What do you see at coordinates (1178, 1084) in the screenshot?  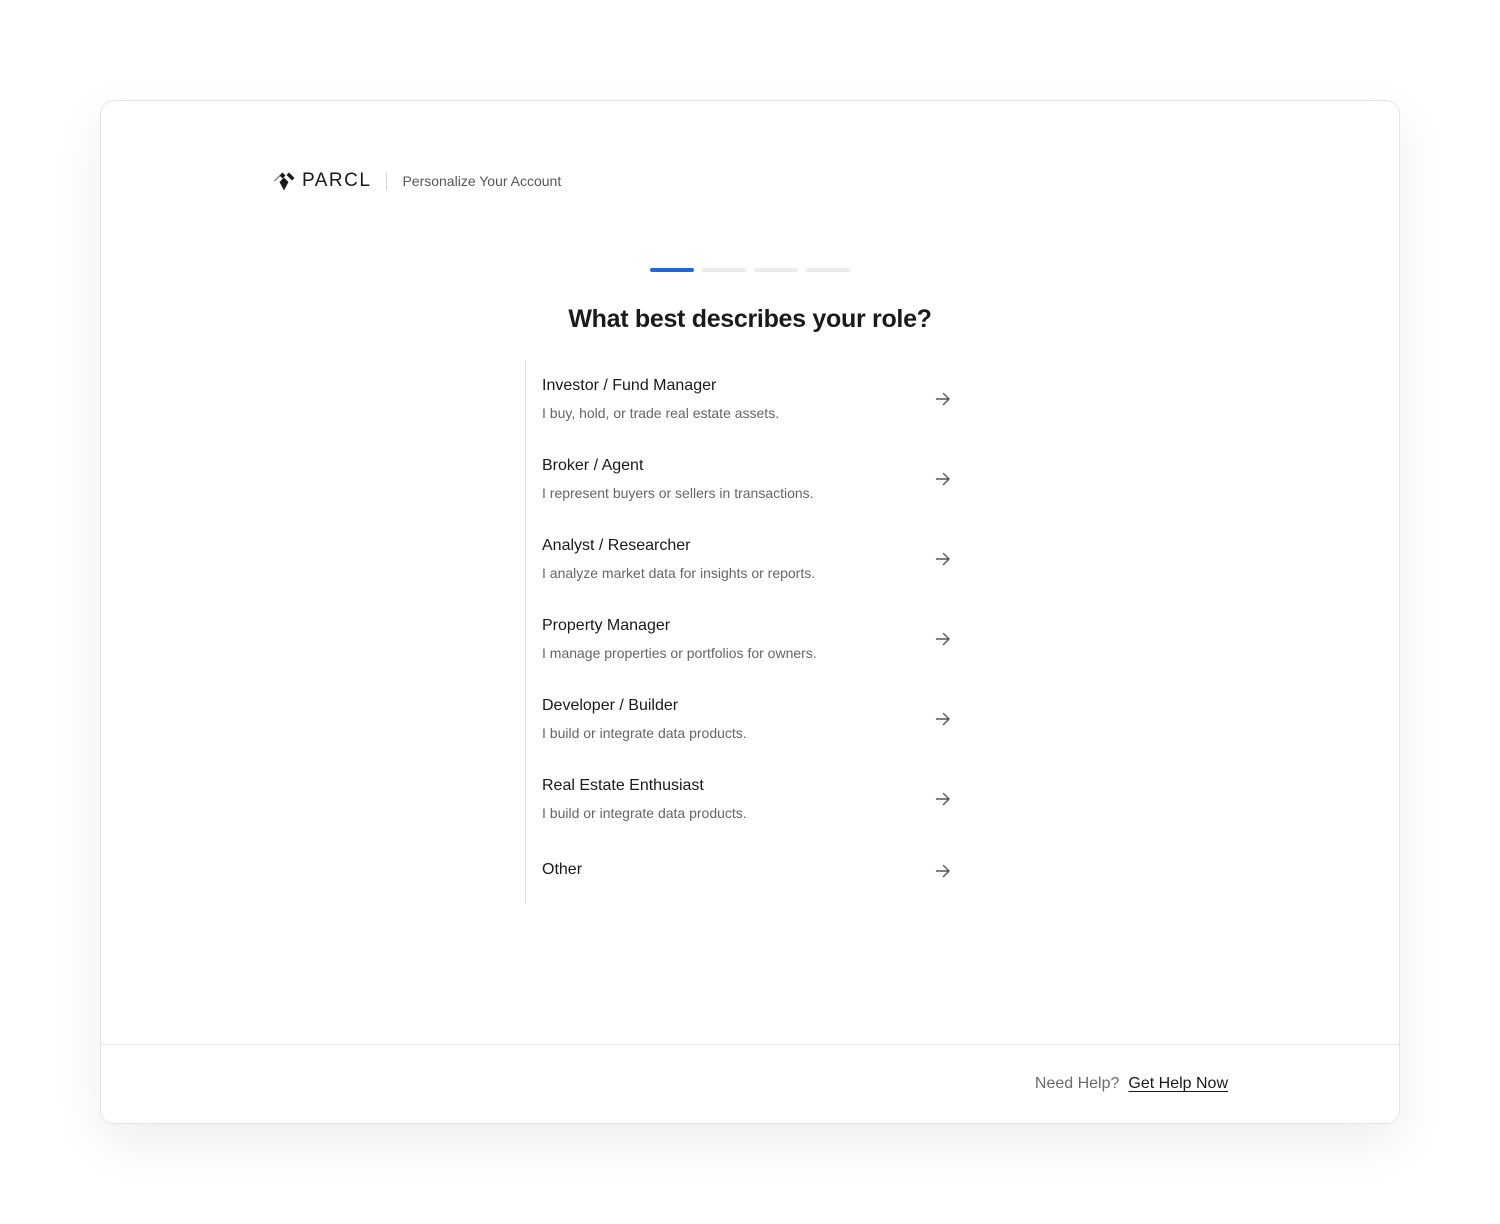 I see `get-help-link: Get Help Now` at bounding box center [1178, 1084].